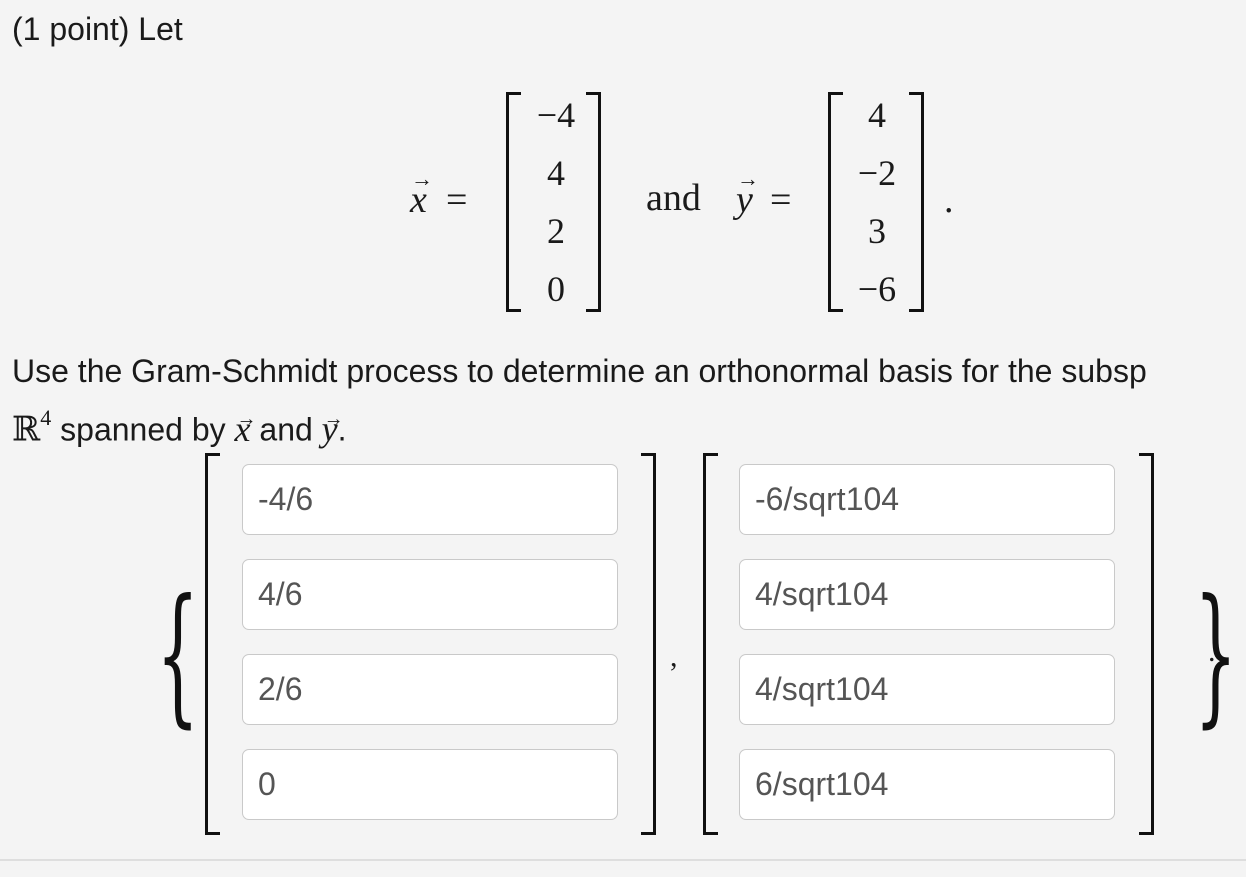 The height and width of the screenshot is (877, 1246). Describe the element at coordinates (556, 231) in the screenshot. I see `x-entry-3: 2` at that location.